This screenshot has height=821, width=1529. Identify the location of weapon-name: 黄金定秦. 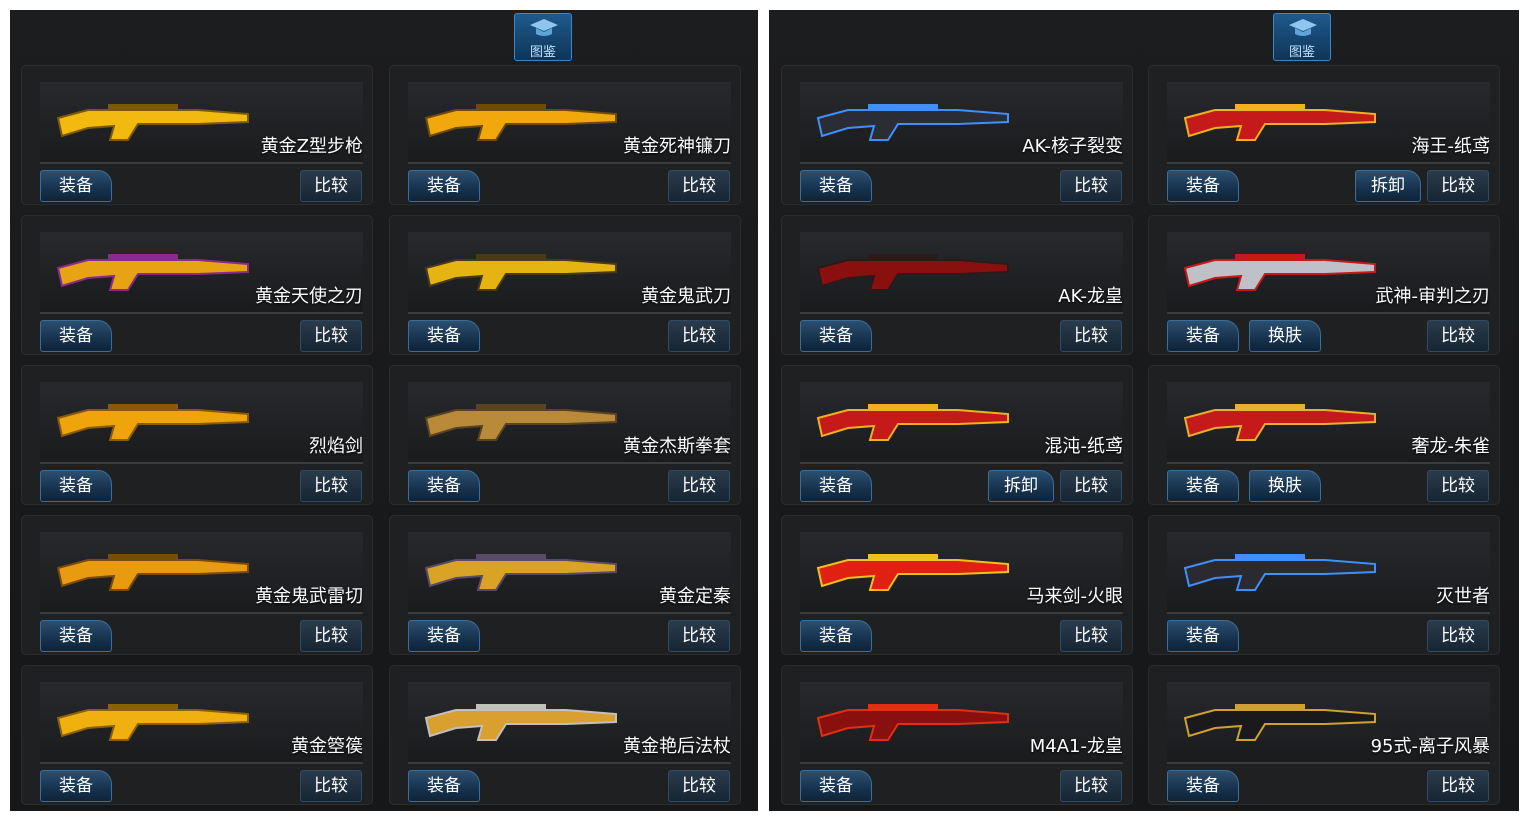
(695, 596).